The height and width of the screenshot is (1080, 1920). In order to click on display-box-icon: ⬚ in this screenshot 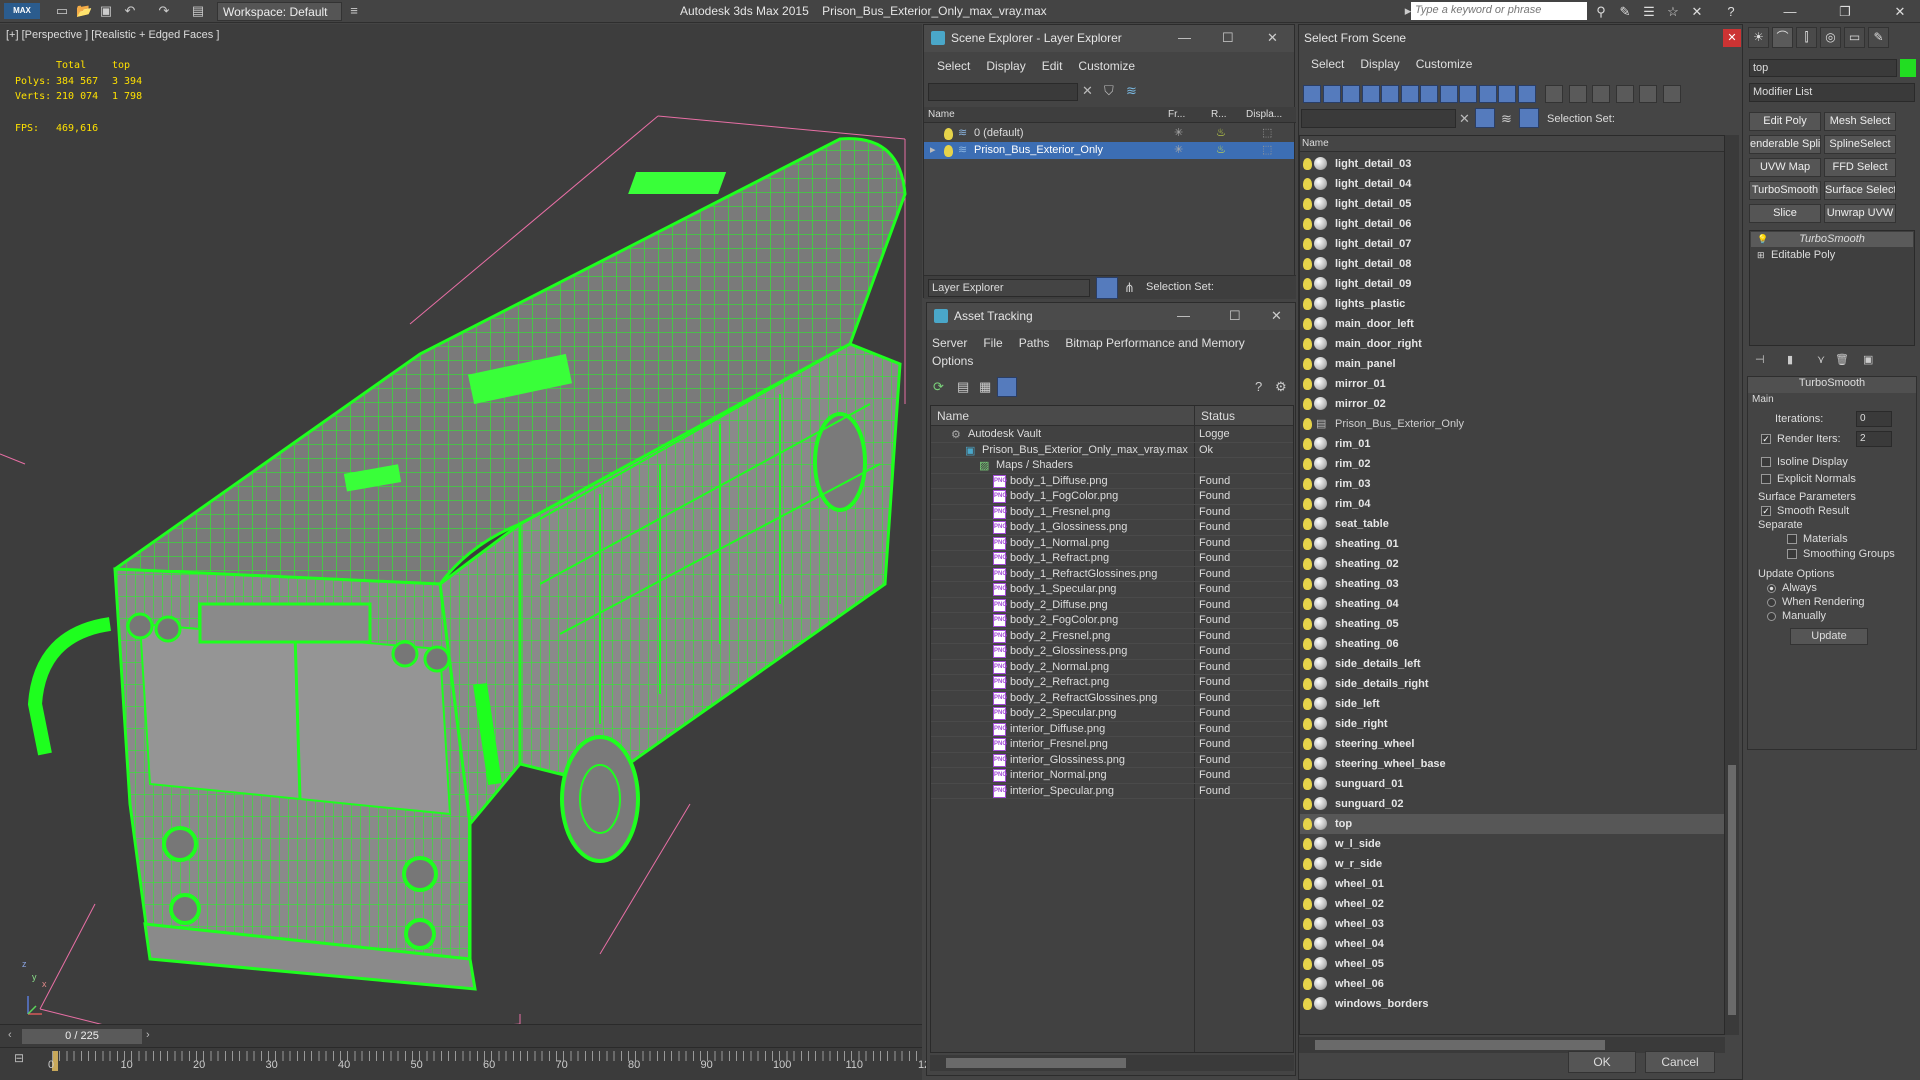, I will do `click(1267, 133)`.